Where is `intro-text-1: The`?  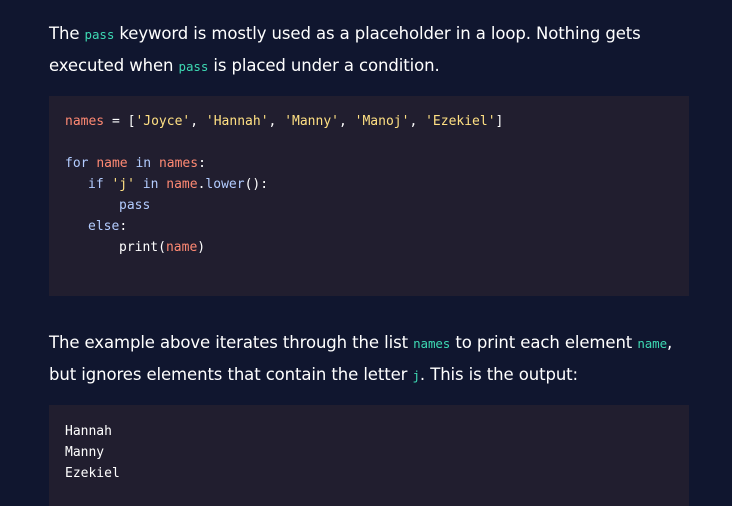 intro-text-1: The is located at coordinates (67, 33).